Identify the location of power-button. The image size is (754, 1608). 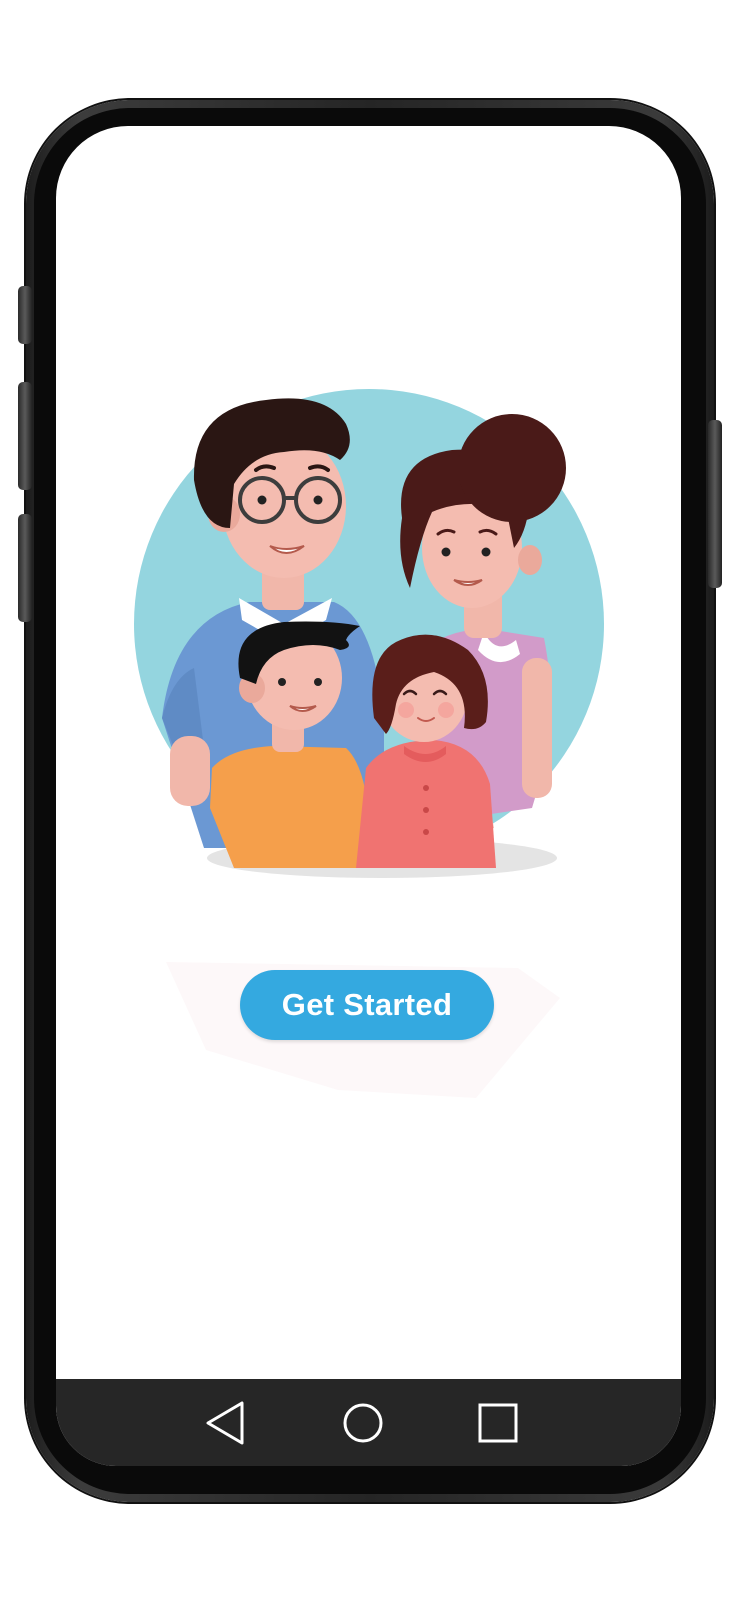
(715, 504).